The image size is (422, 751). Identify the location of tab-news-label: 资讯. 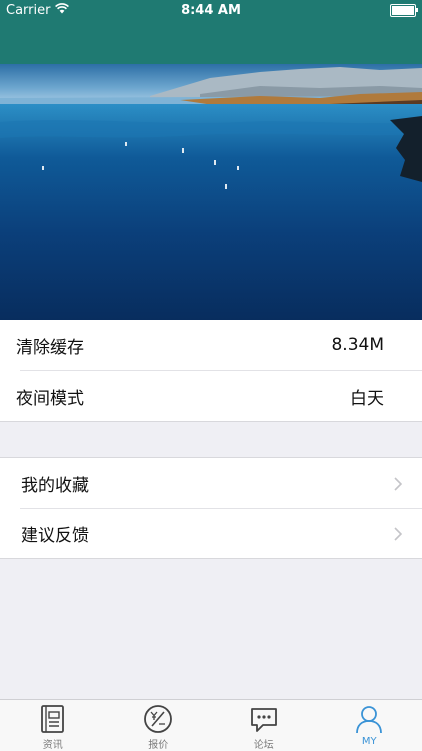
(53, 743).